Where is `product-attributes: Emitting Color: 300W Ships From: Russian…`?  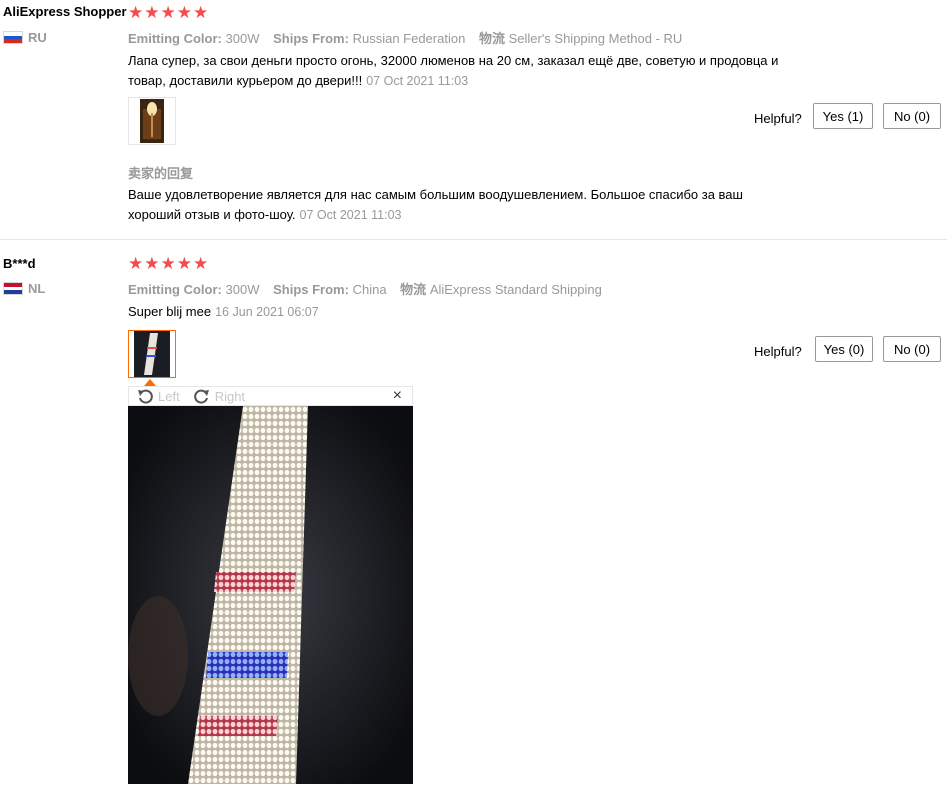
product-attributes: Emitting Color: 300W Ships From: Russian… is located at coordinates (410, 37).